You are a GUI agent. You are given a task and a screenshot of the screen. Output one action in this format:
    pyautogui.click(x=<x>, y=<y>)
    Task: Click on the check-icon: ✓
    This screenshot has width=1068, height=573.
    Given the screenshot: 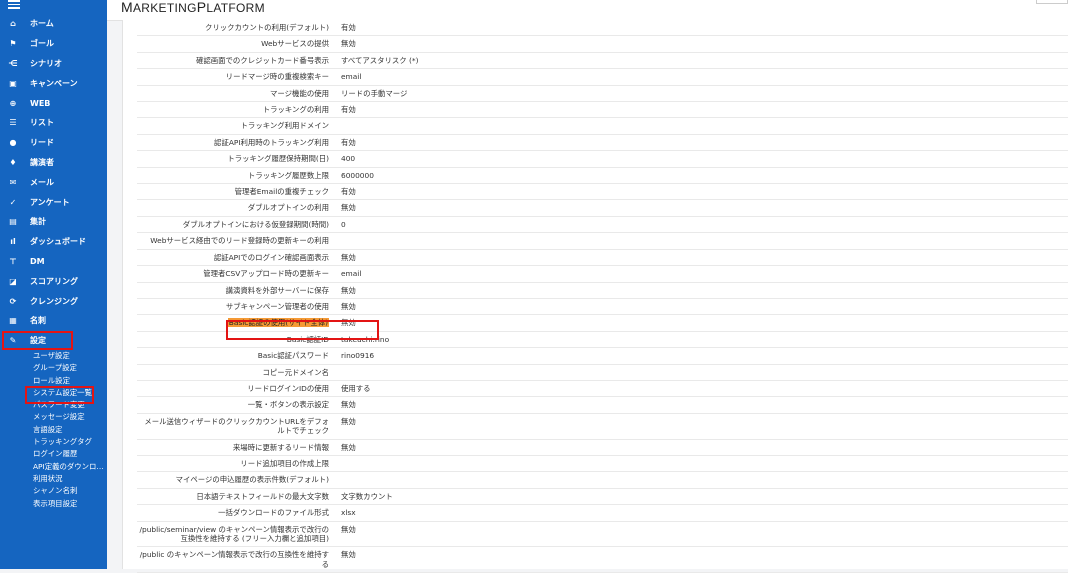 What is the action you would take?
    pyautogui.click(x=13, y=202)
    